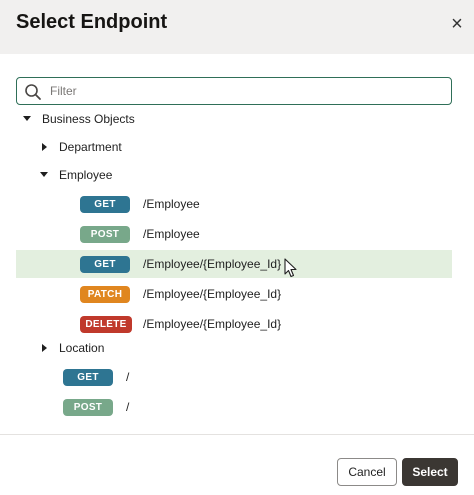 The image size is (474, 495). What do you see at coordinates (234, 204) in the screenshot?
I see `endpoint-row: GET /Employee` at bounding box center [234, 204].